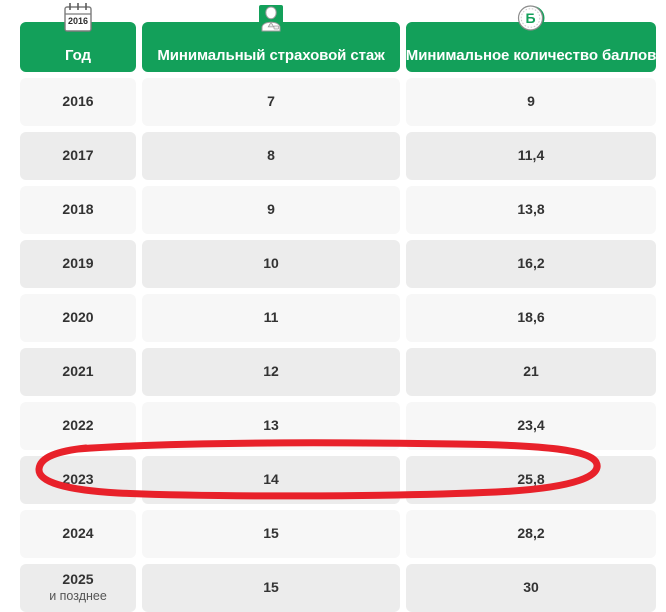  I want to click on calendar-icon-year: 2016, so click(78, 21).